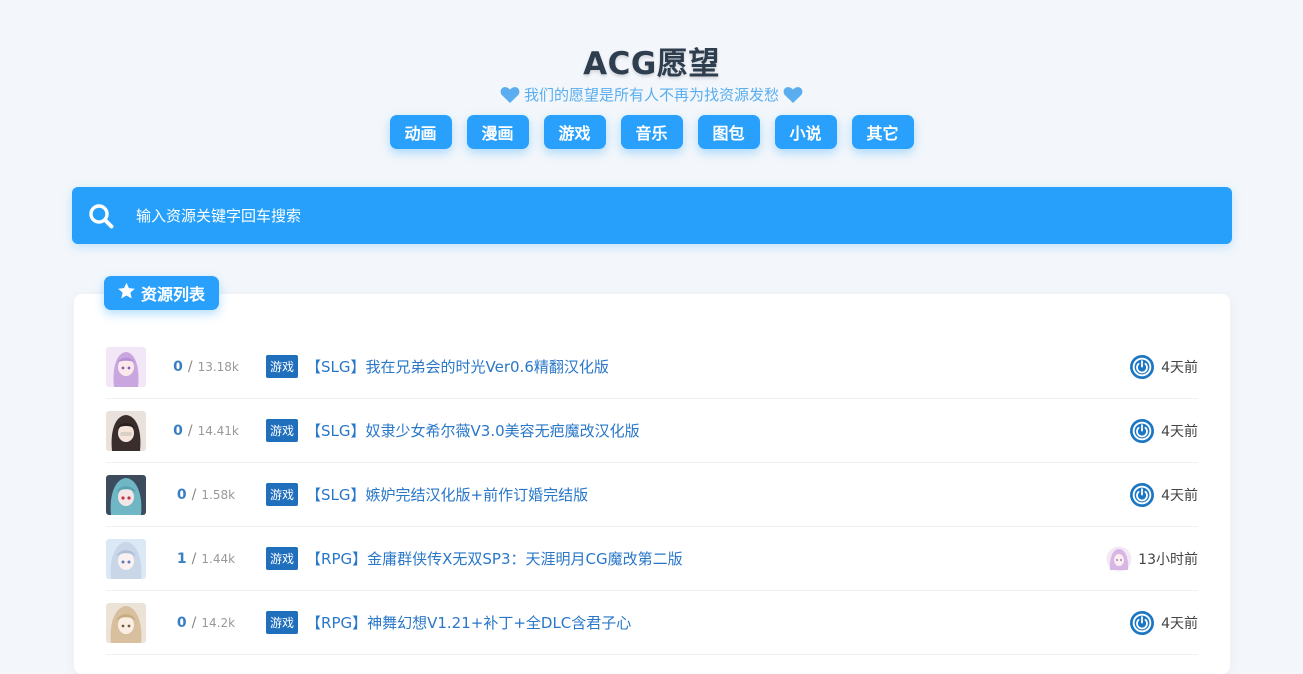 The width and height of the screenshot is (1303, 674). I want to click on stats: 0 / 13.18k, so click(206, 367).